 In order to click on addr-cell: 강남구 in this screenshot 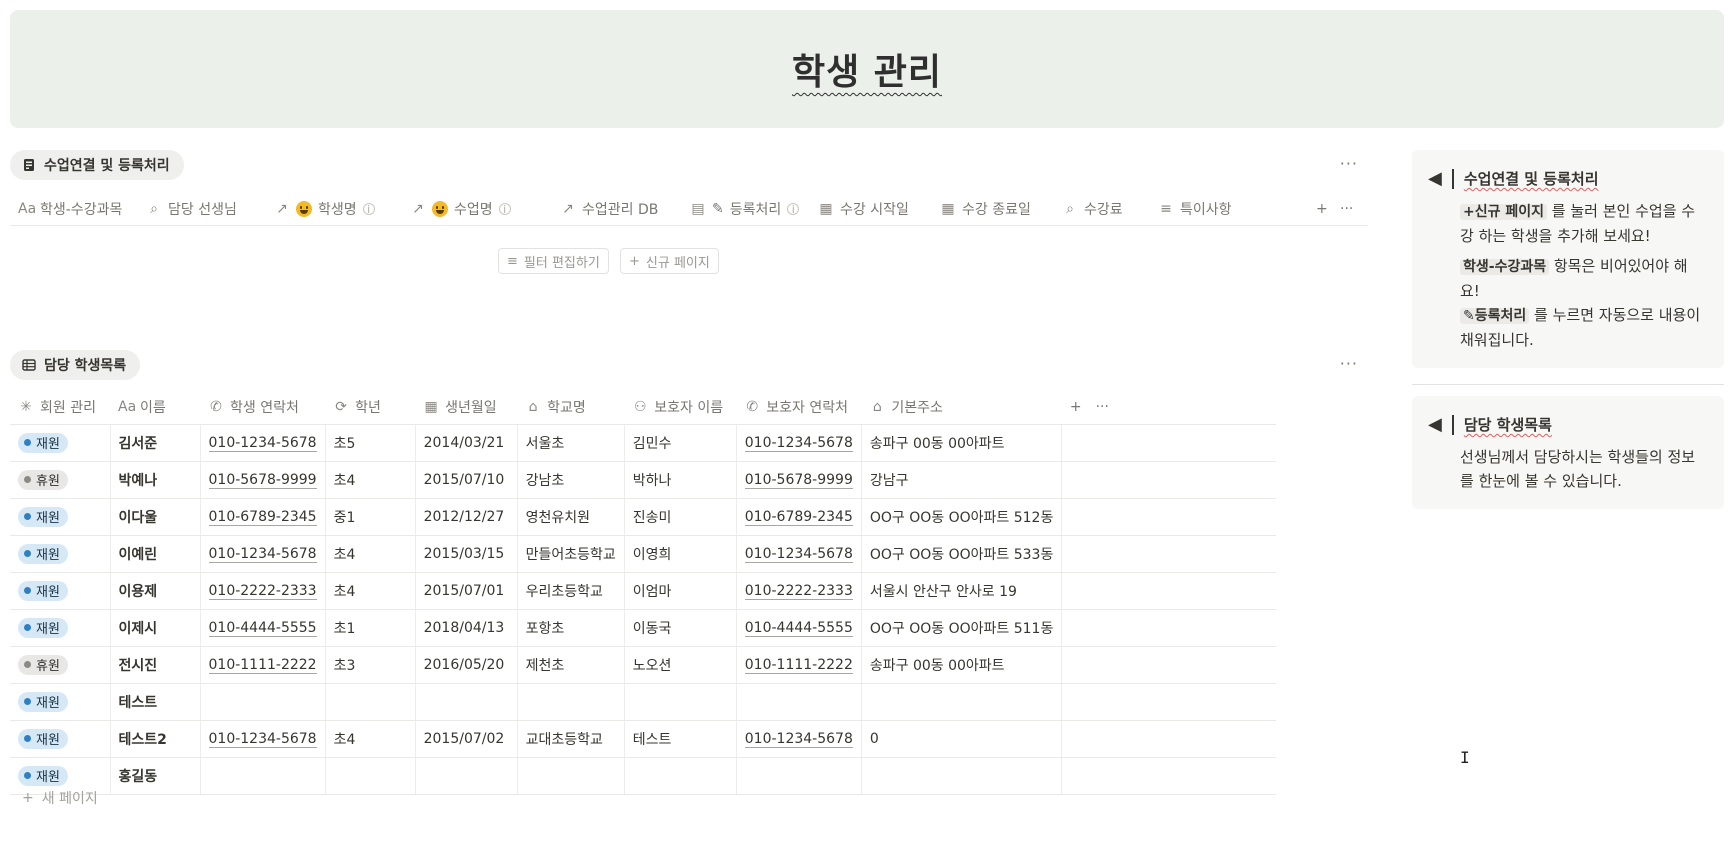, I will do `click(962, 480)`.